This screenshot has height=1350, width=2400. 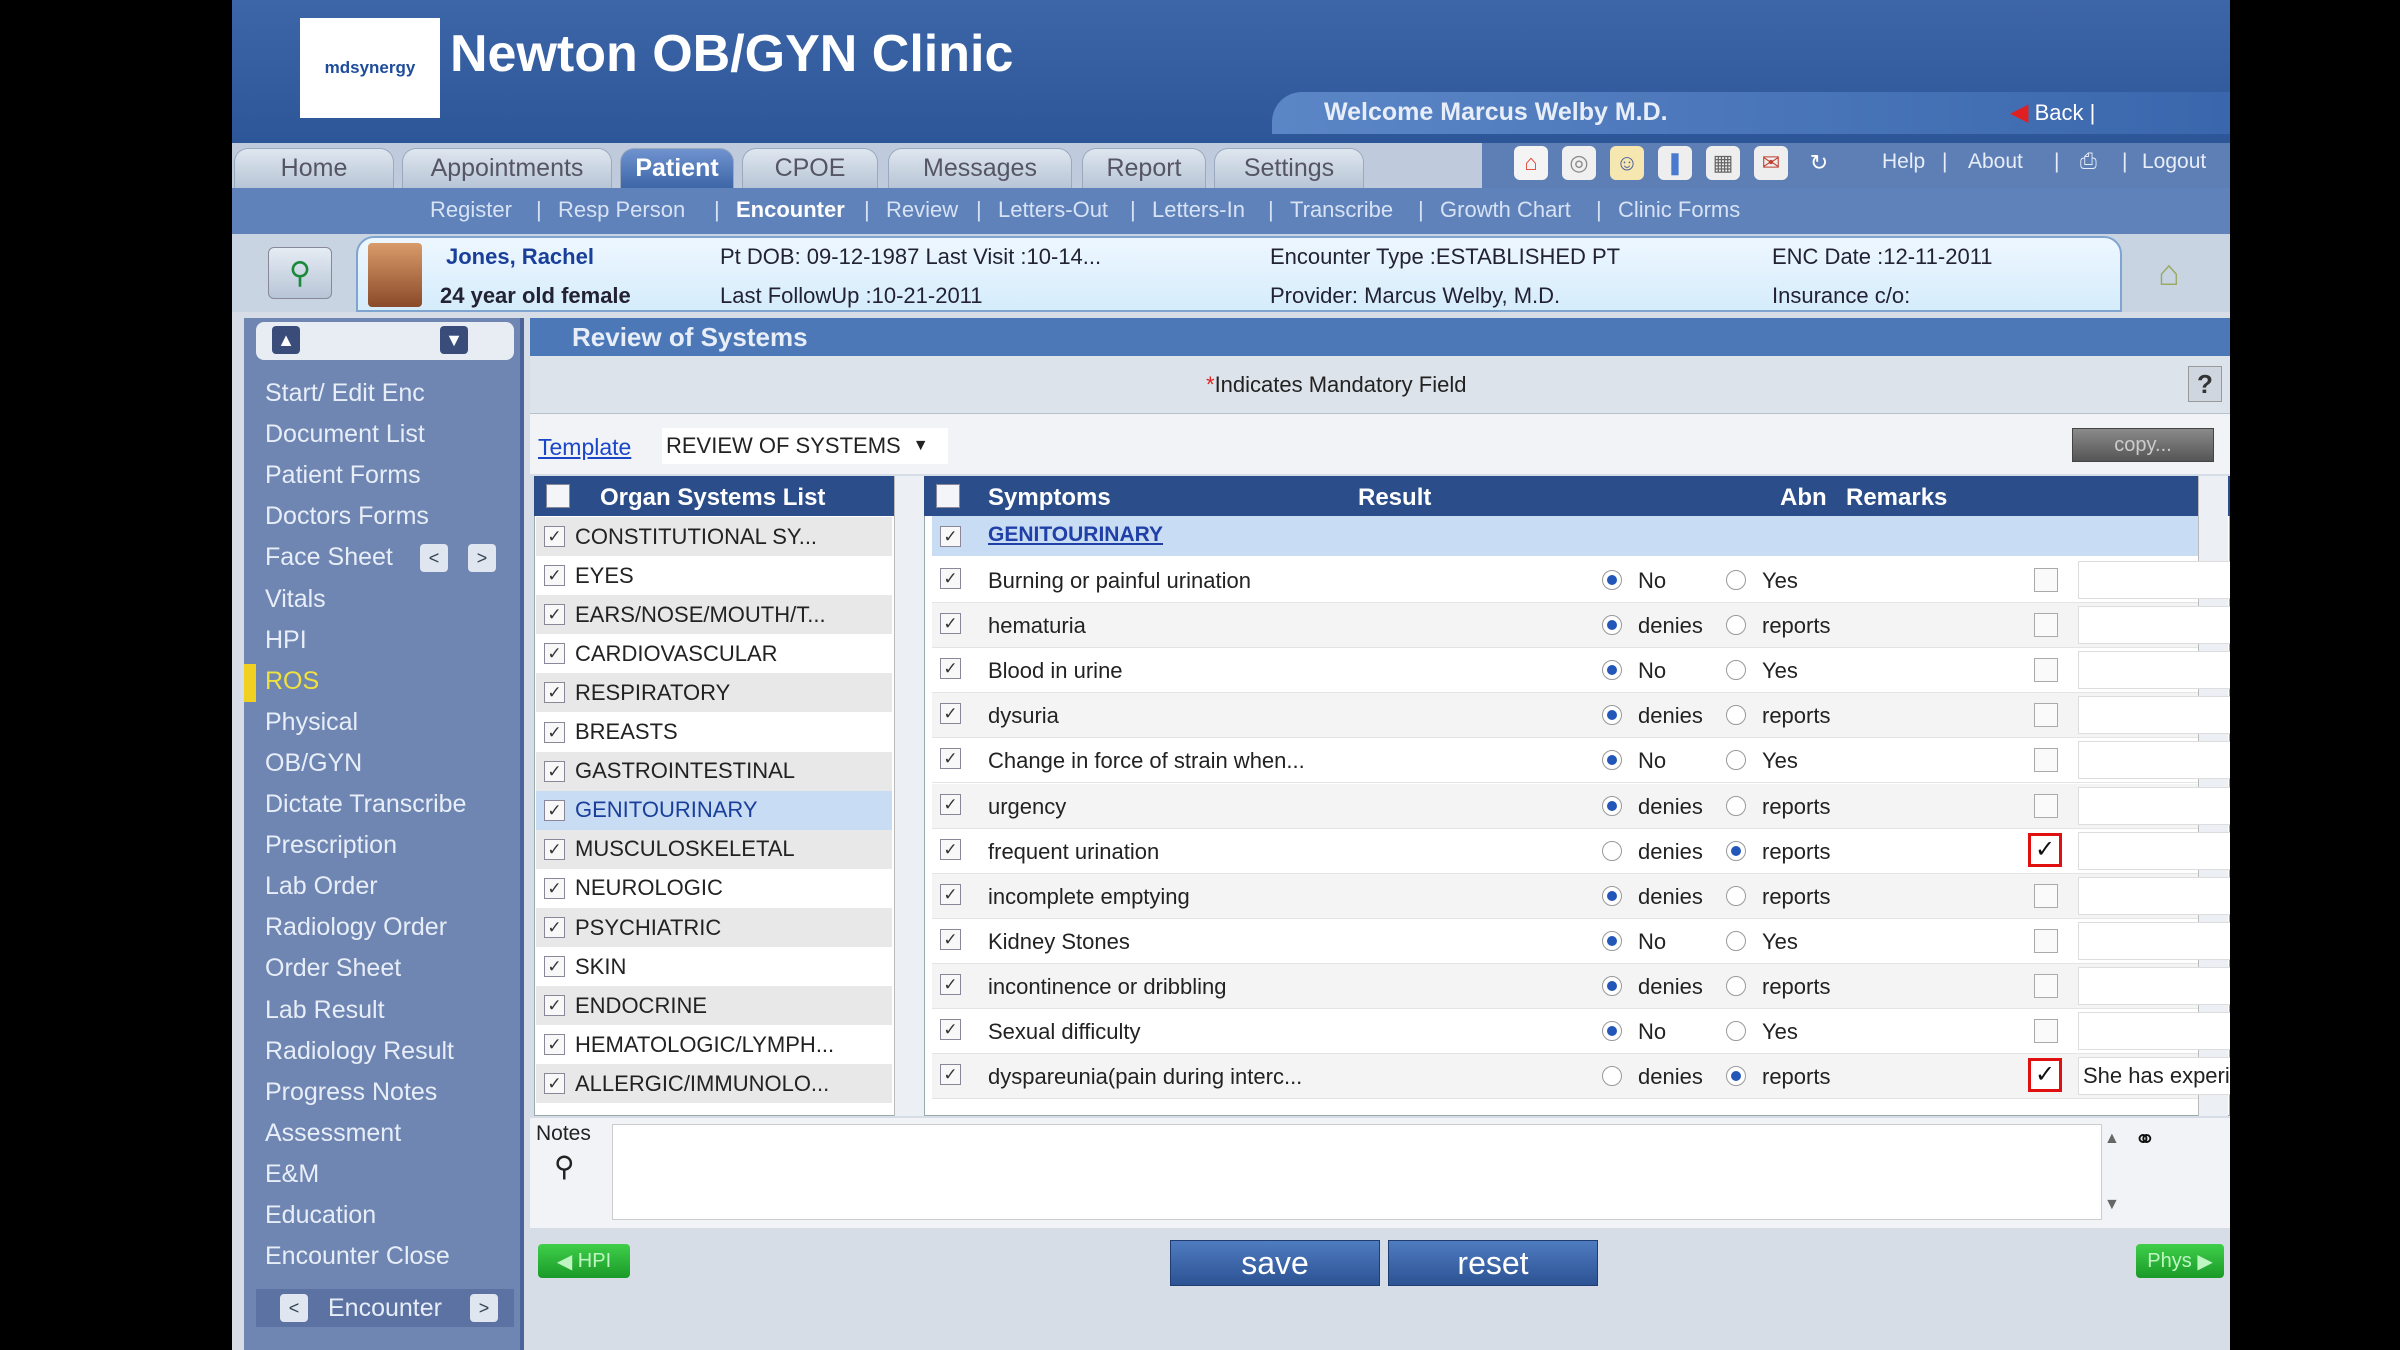 What do you see at coordinates (394, 393) in the screenshot?
I see `sidebar-item-start-edit-enc: Start/ Edit Enc` at bounding box center [394, 393].